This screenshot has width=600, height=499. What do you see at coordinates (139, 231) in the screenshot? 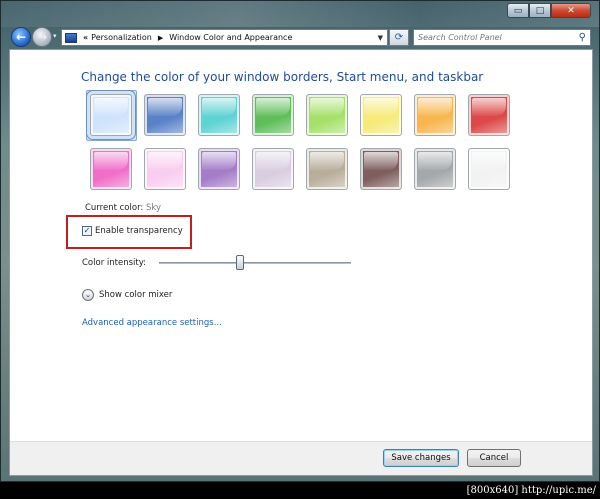
I see `enable-transparency-label: Enable transparency` at bounding box center [139, 231].